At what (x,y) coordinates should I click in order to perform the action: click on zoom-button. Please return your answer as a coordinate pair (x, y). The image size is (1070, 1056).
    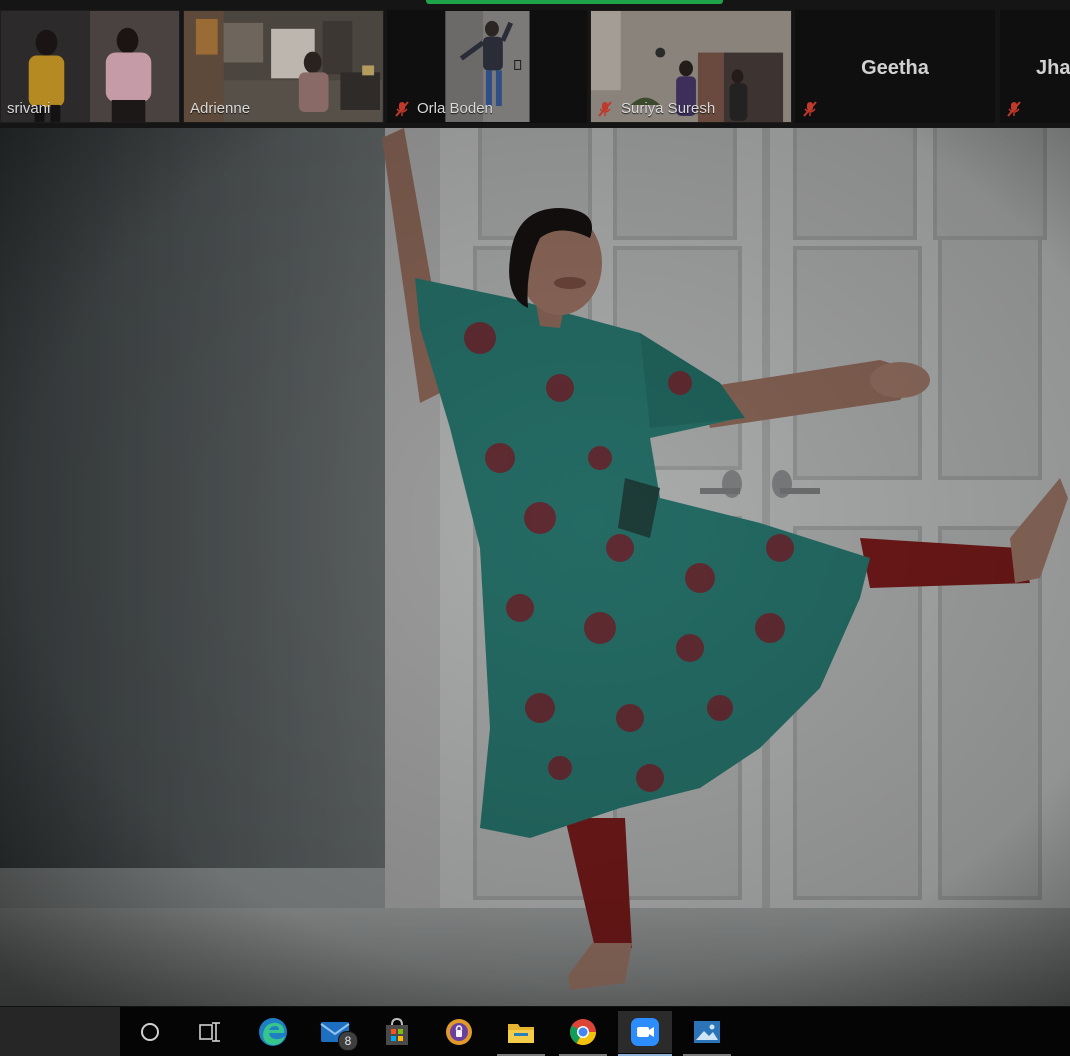
    Looking at the image, I should click on (645, 1033).